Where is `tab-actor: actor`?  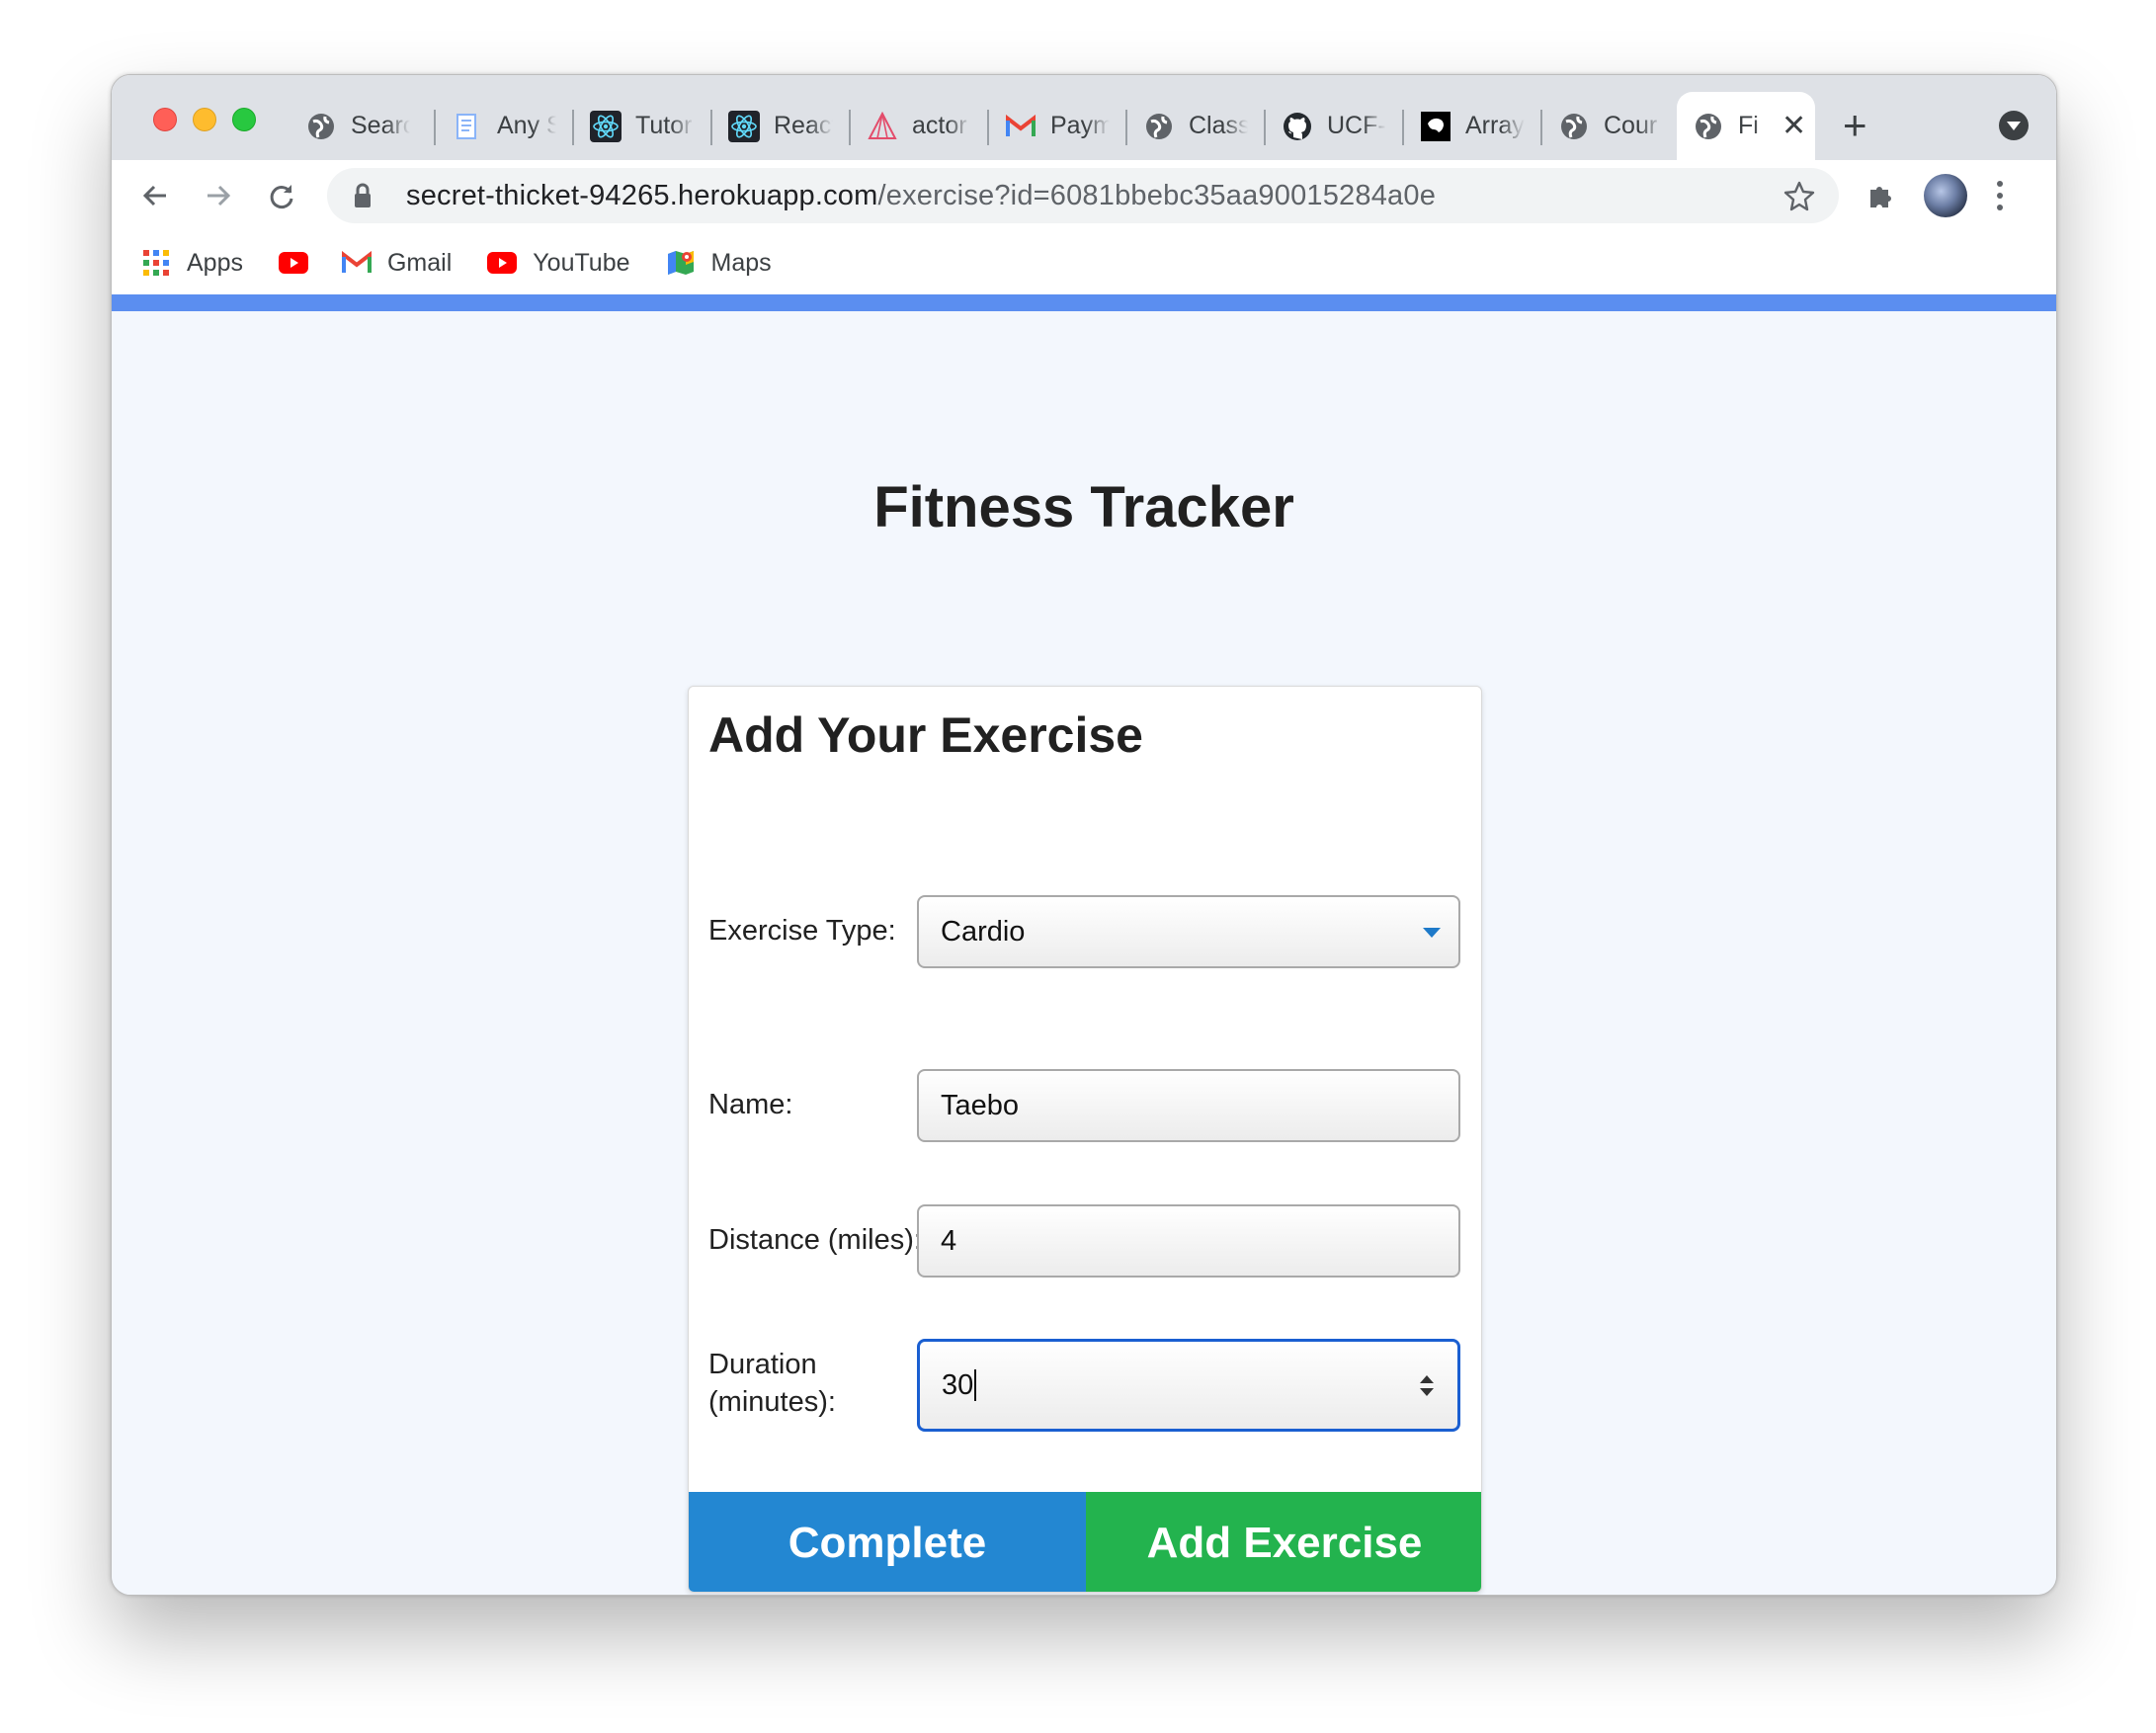
tab-actor: actor is located at coordinates (920, 126).